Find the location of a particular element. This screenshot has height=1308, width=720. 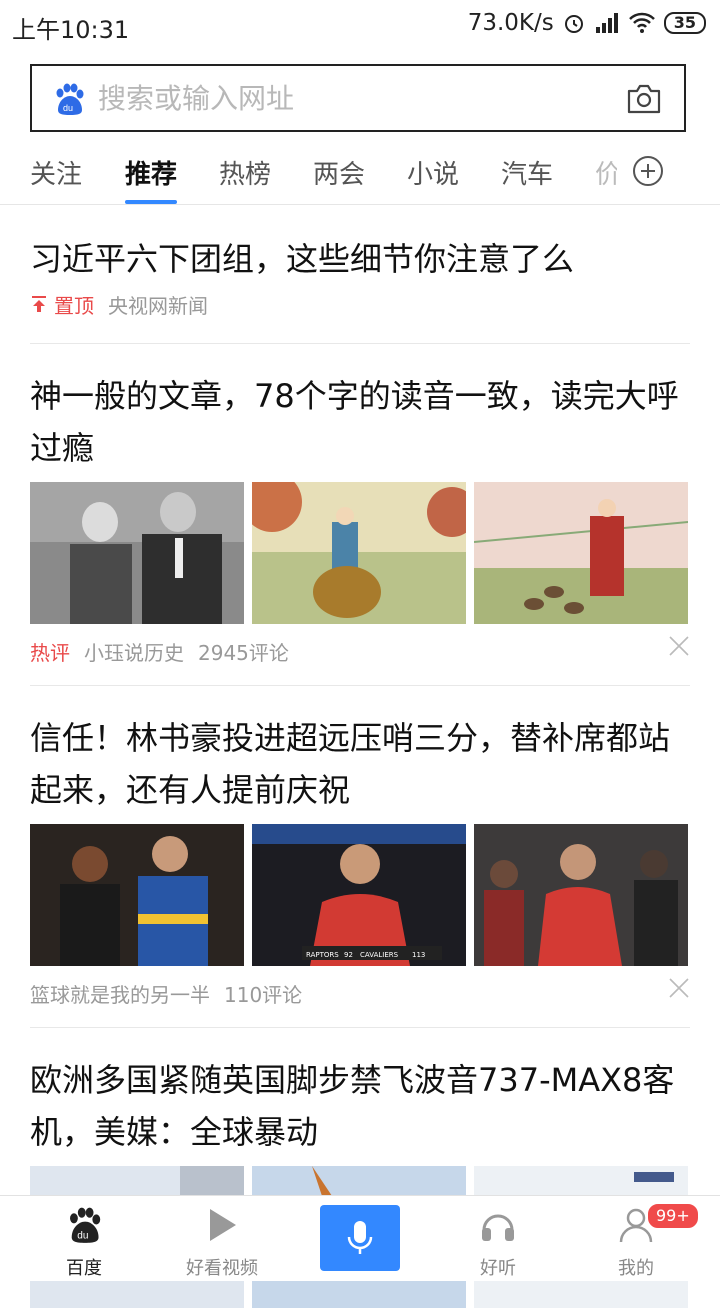

pinned-label: 置顶 is located at coordinates (62, 304).